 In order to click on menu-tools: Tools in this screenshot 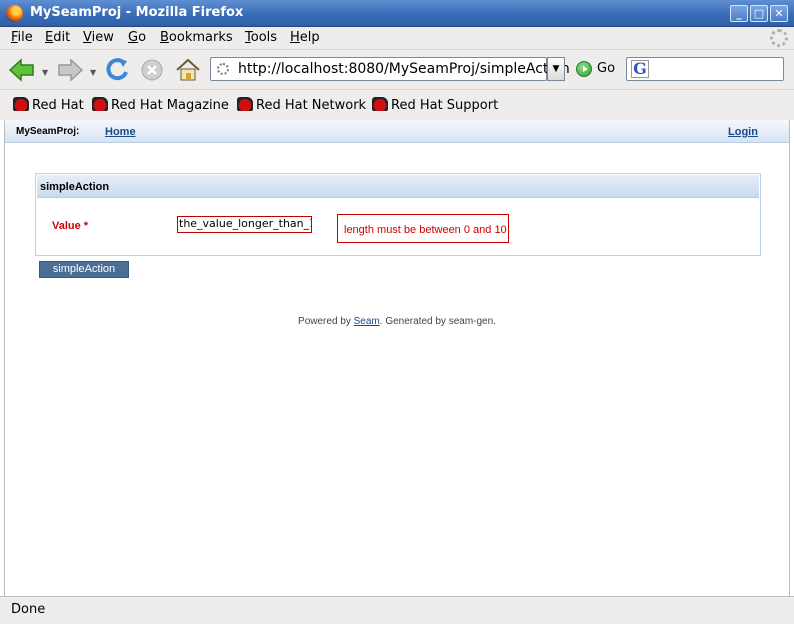, I will do `click(261, 37)`.